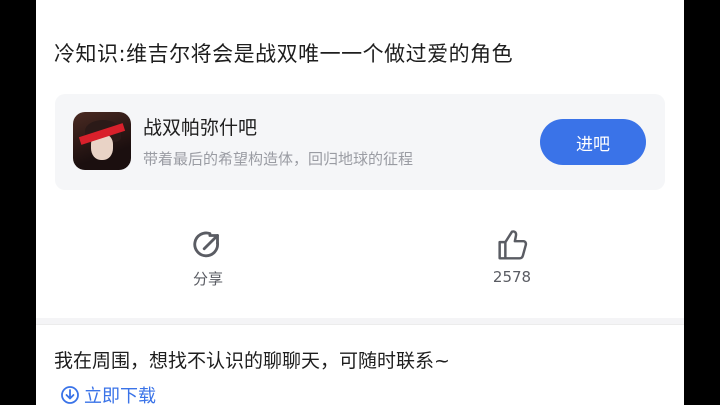 The width and height of the screenshot is (720, 405). I want to click on forum-avatar, so click(102, 141).